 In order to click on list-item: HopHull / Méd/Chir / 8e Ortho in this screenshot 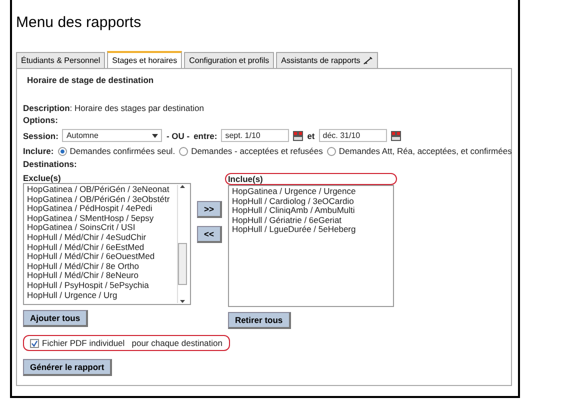, I will do `click(102, 267)`.